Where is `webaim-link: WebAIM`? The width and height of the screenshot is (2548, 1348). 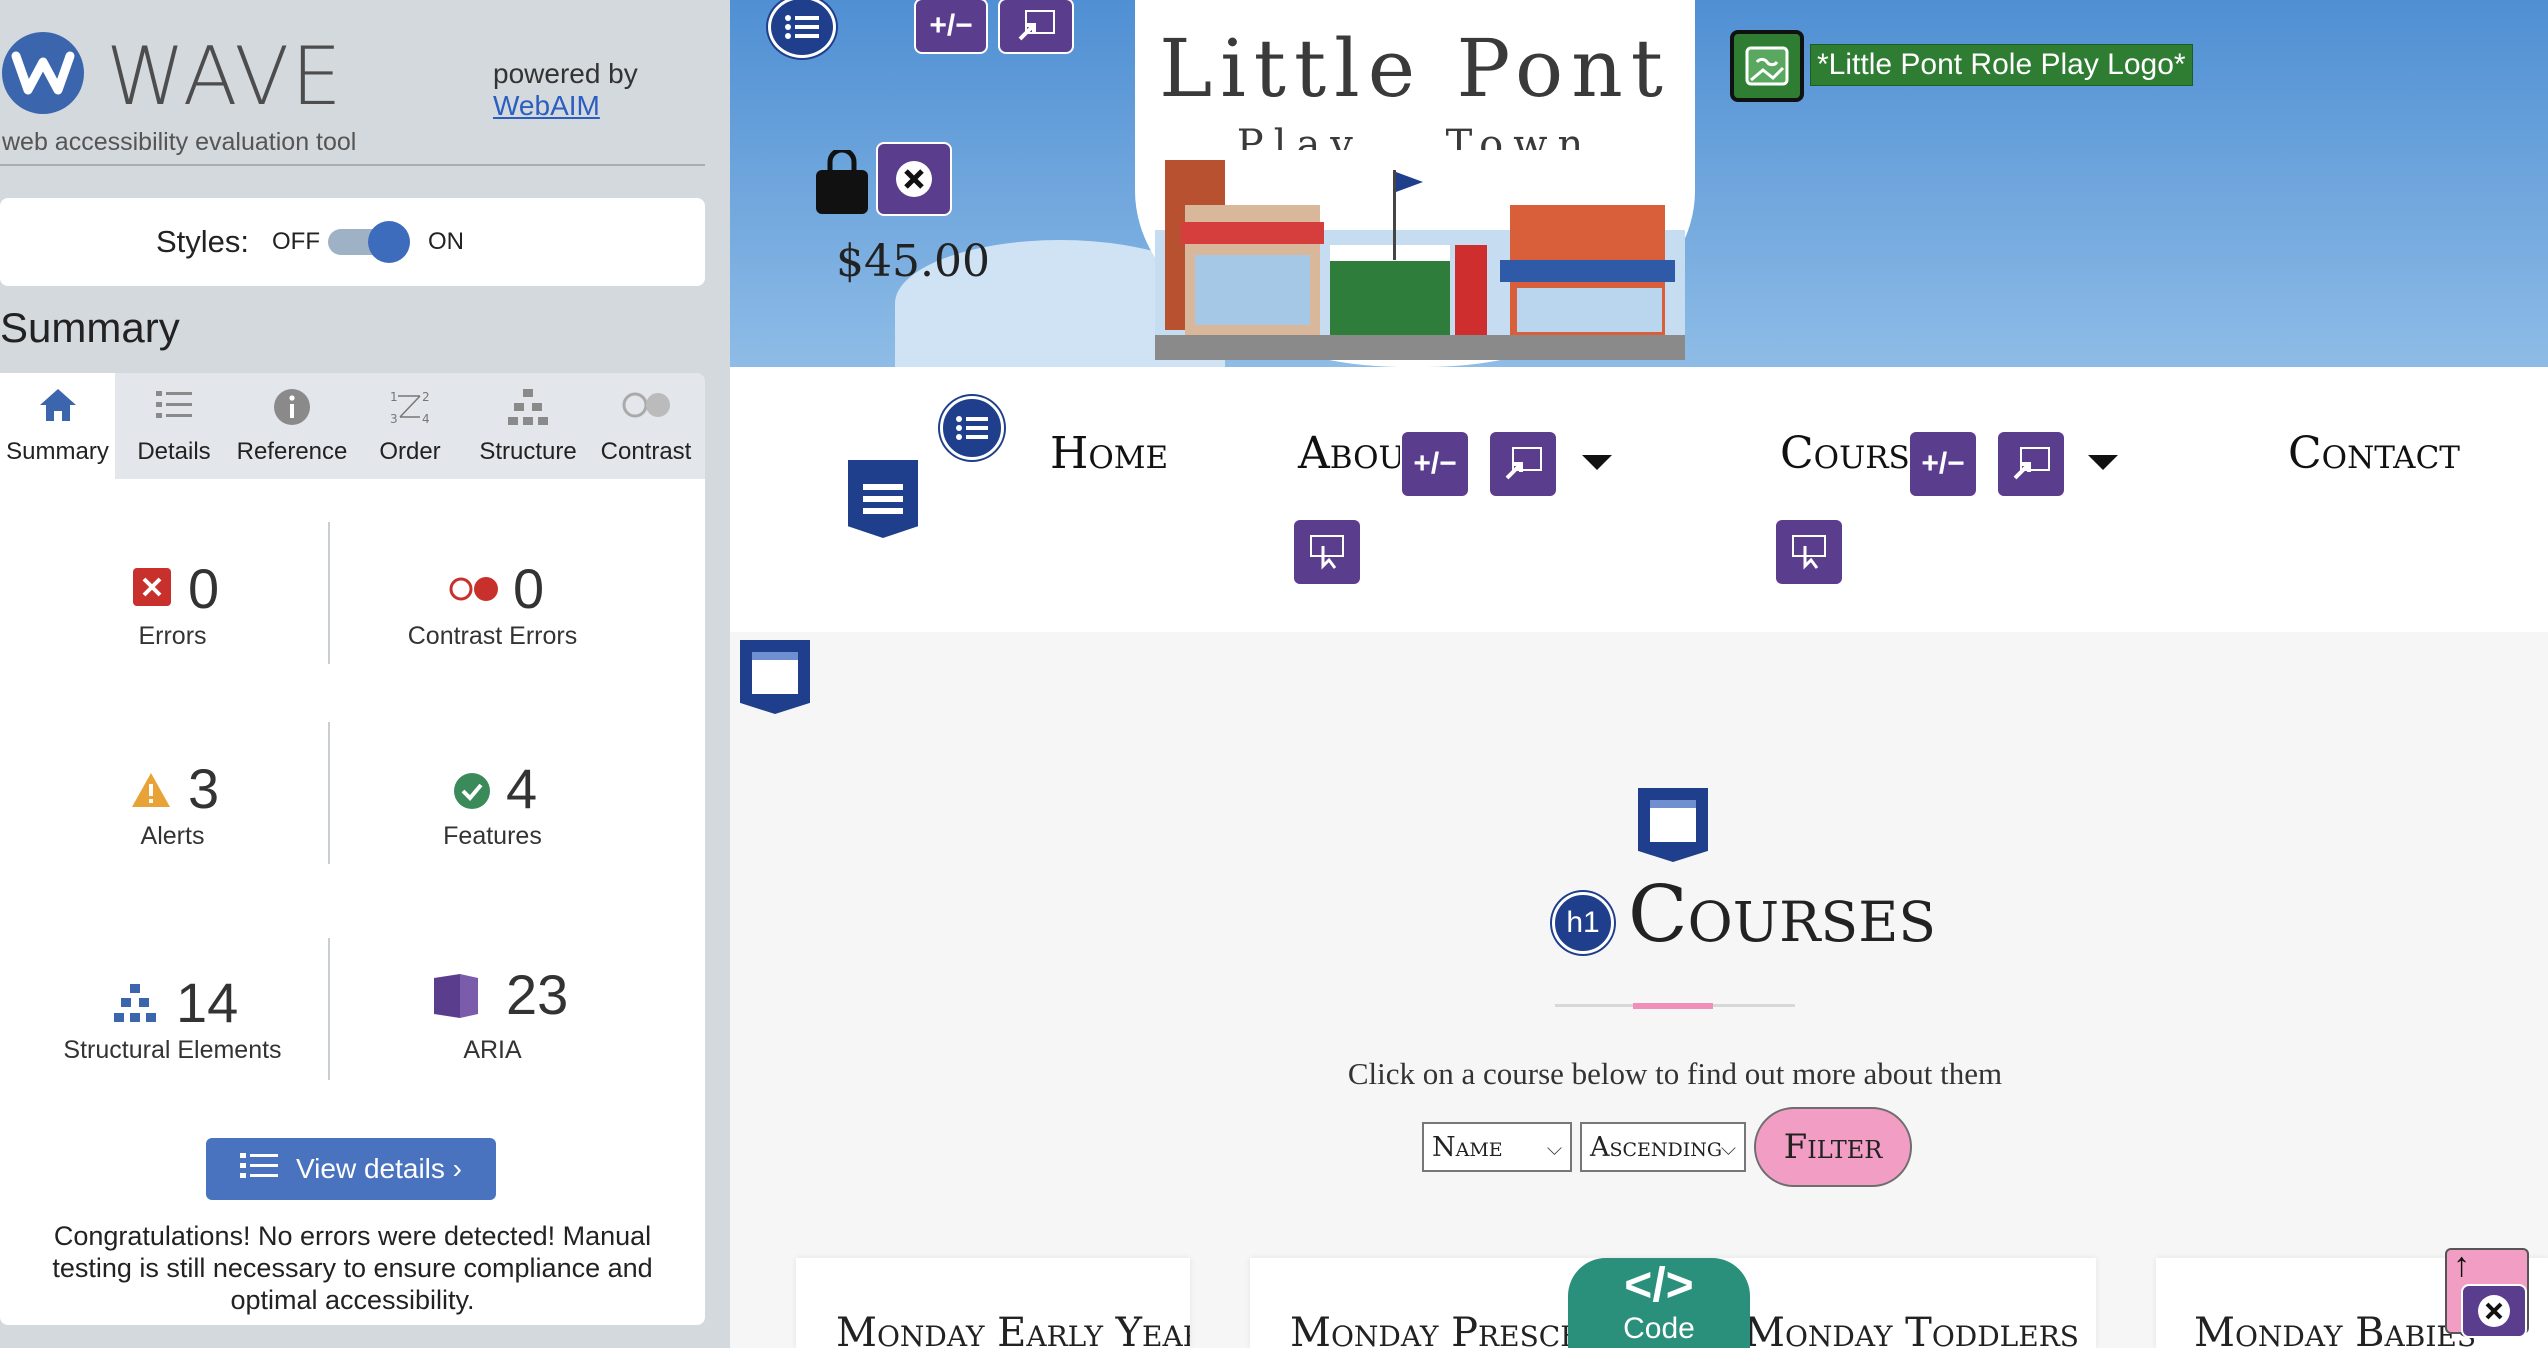 webaim-link: WebAIM is located at coordinates (546, 106).